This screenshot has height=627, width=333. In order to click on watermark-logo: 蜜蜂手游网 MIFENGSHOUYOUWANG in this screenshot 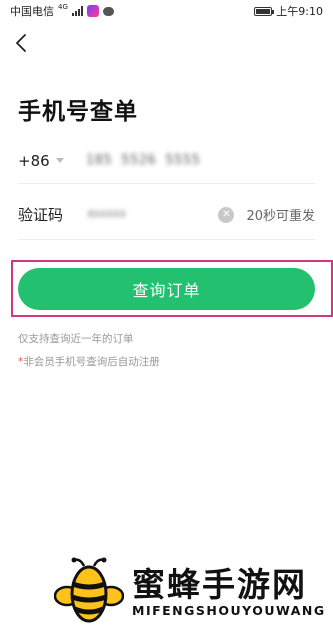, I will do `click(190, 591)`.